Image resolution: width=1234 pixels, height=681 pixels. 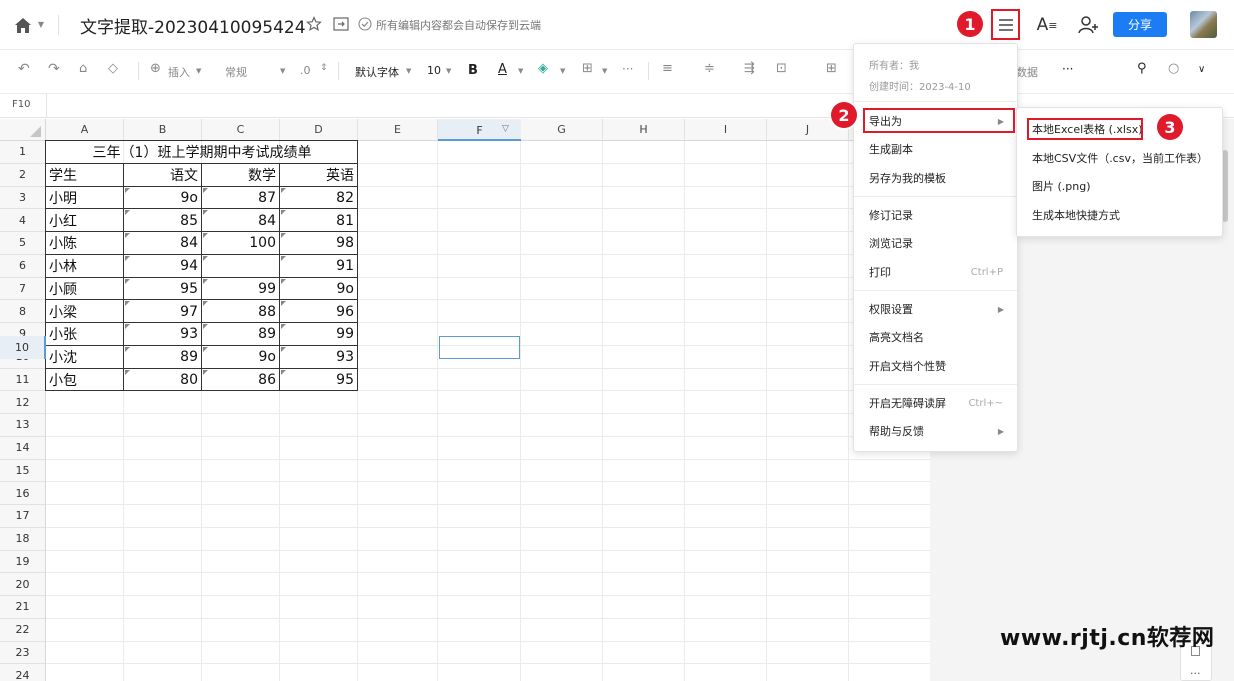 I want to click on menu-item-highlight: 高亮文档名, so click(x=935, y=337).